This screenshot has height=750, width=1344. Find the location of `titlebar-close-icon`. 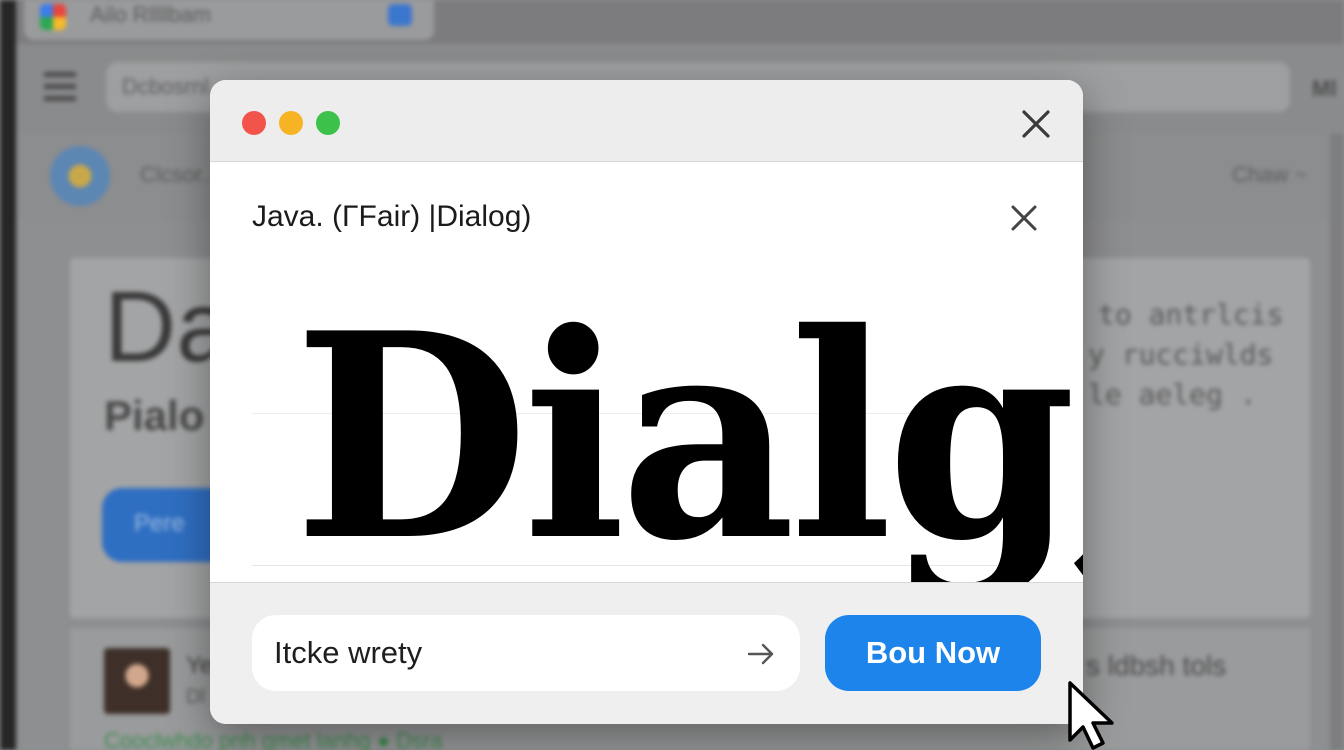

titlebar-close-icon is located at coordinates (1036, 124).